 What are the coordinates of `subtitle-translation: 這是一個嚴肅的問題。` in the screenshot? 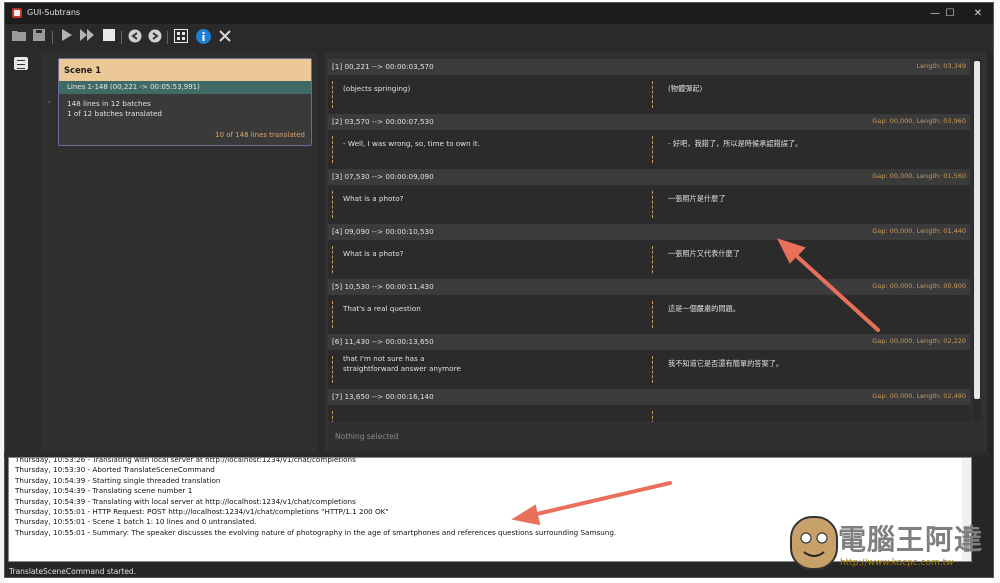 It's located at (704, 308).